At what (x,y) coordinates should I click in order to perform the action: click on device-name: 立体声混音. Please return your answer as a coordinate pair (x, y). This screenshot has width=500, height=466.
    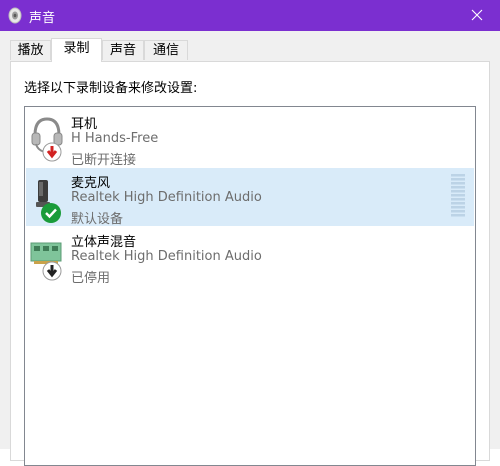
    Looking at the image, I should click on (104, 242).